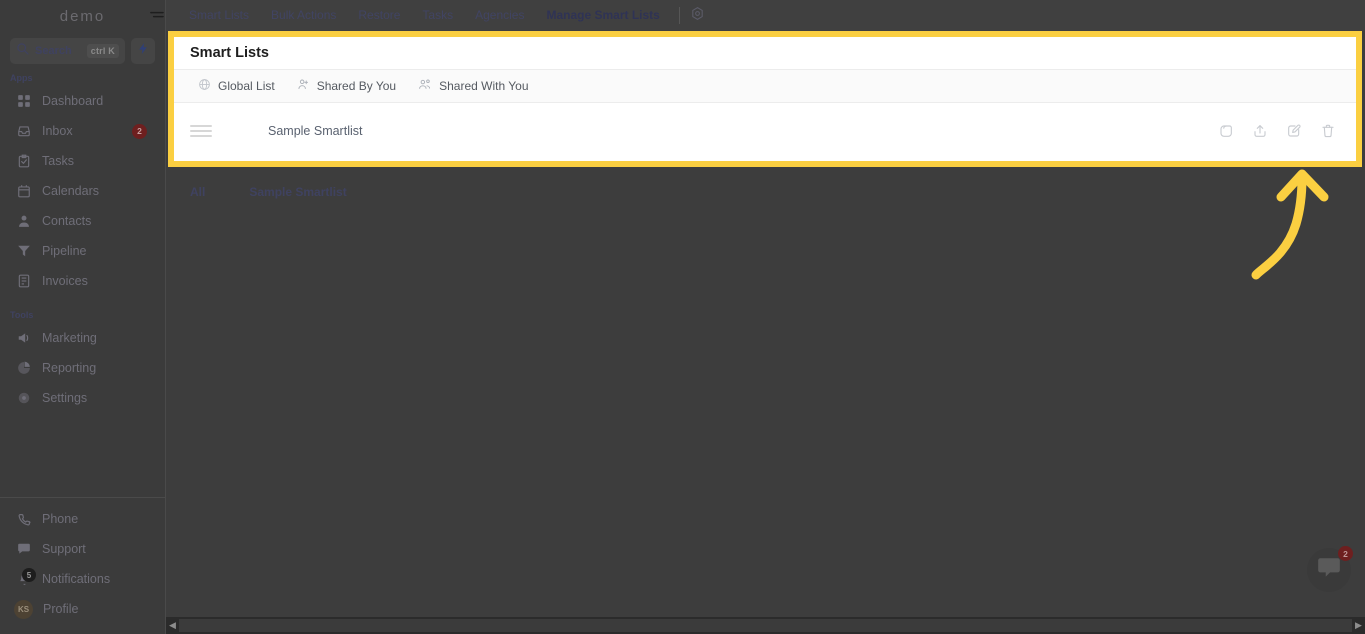 This screenshot has height=634, width=1365. Describe the element at coordinates (76, 579) in the screenshot. I see `sidebar-item-label: Notifications` at that location.